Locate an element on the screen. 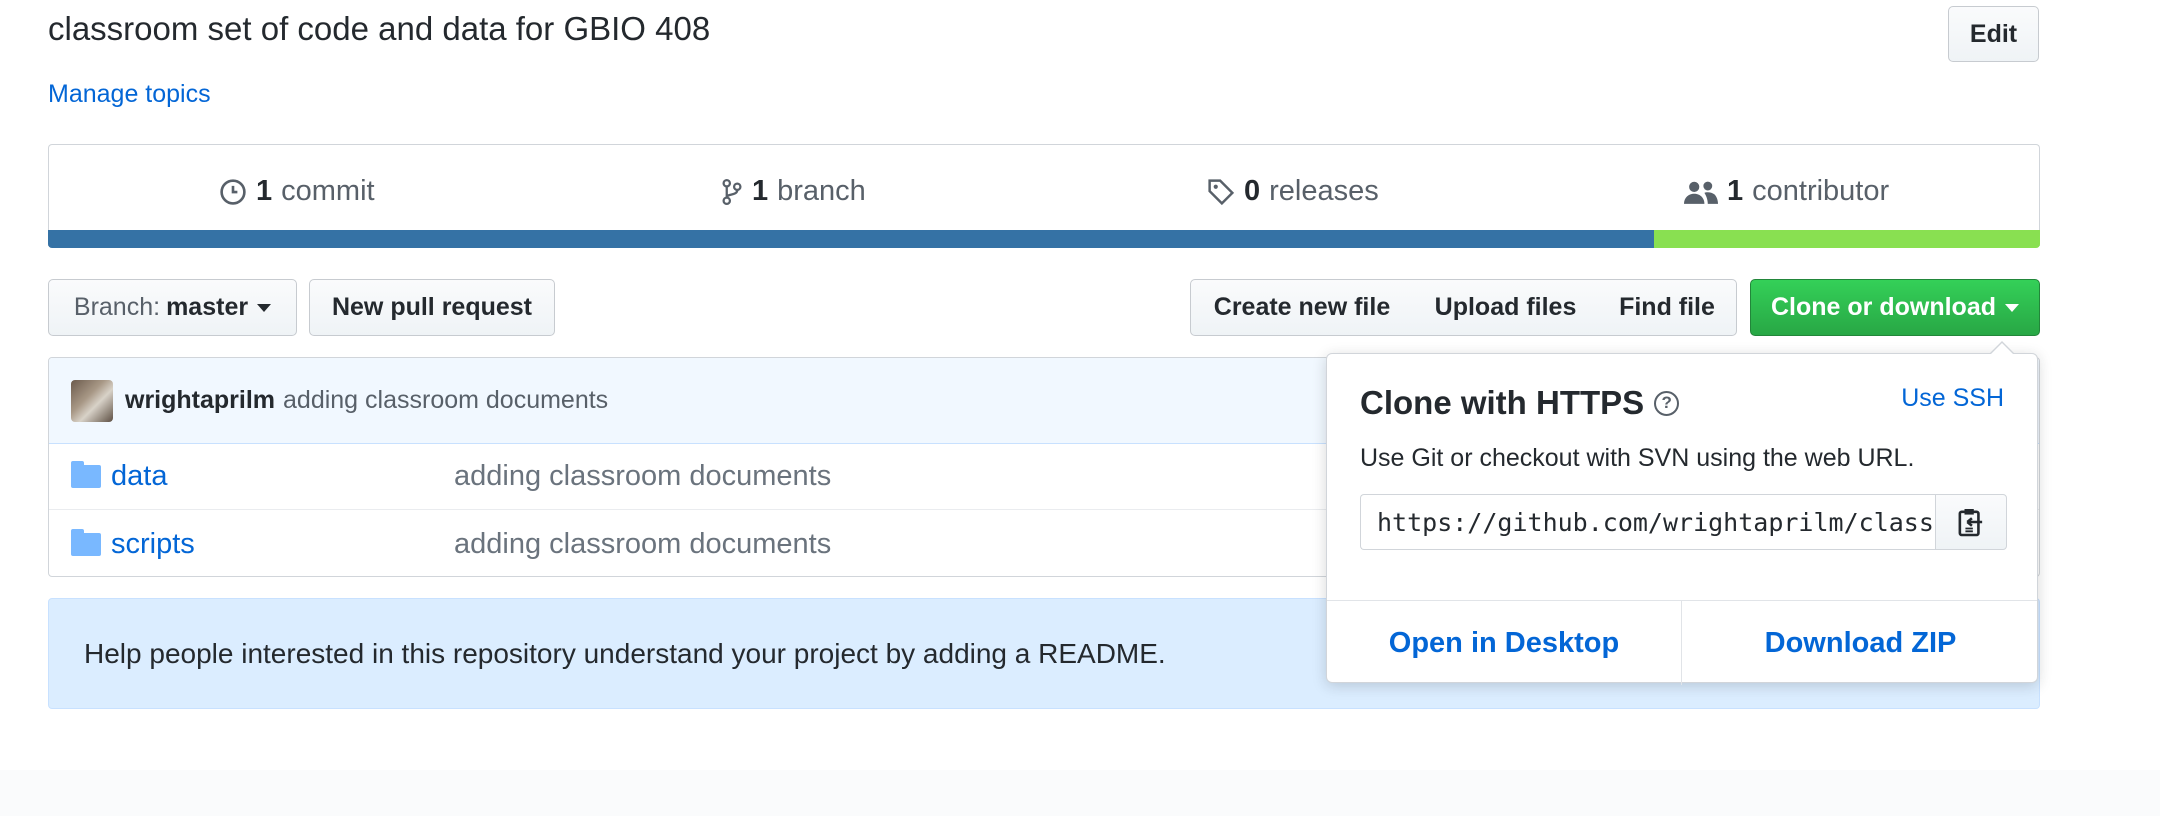 The width and height of the screenshot is (2160, 816). language-bar is located at coordinates (1044, 239).